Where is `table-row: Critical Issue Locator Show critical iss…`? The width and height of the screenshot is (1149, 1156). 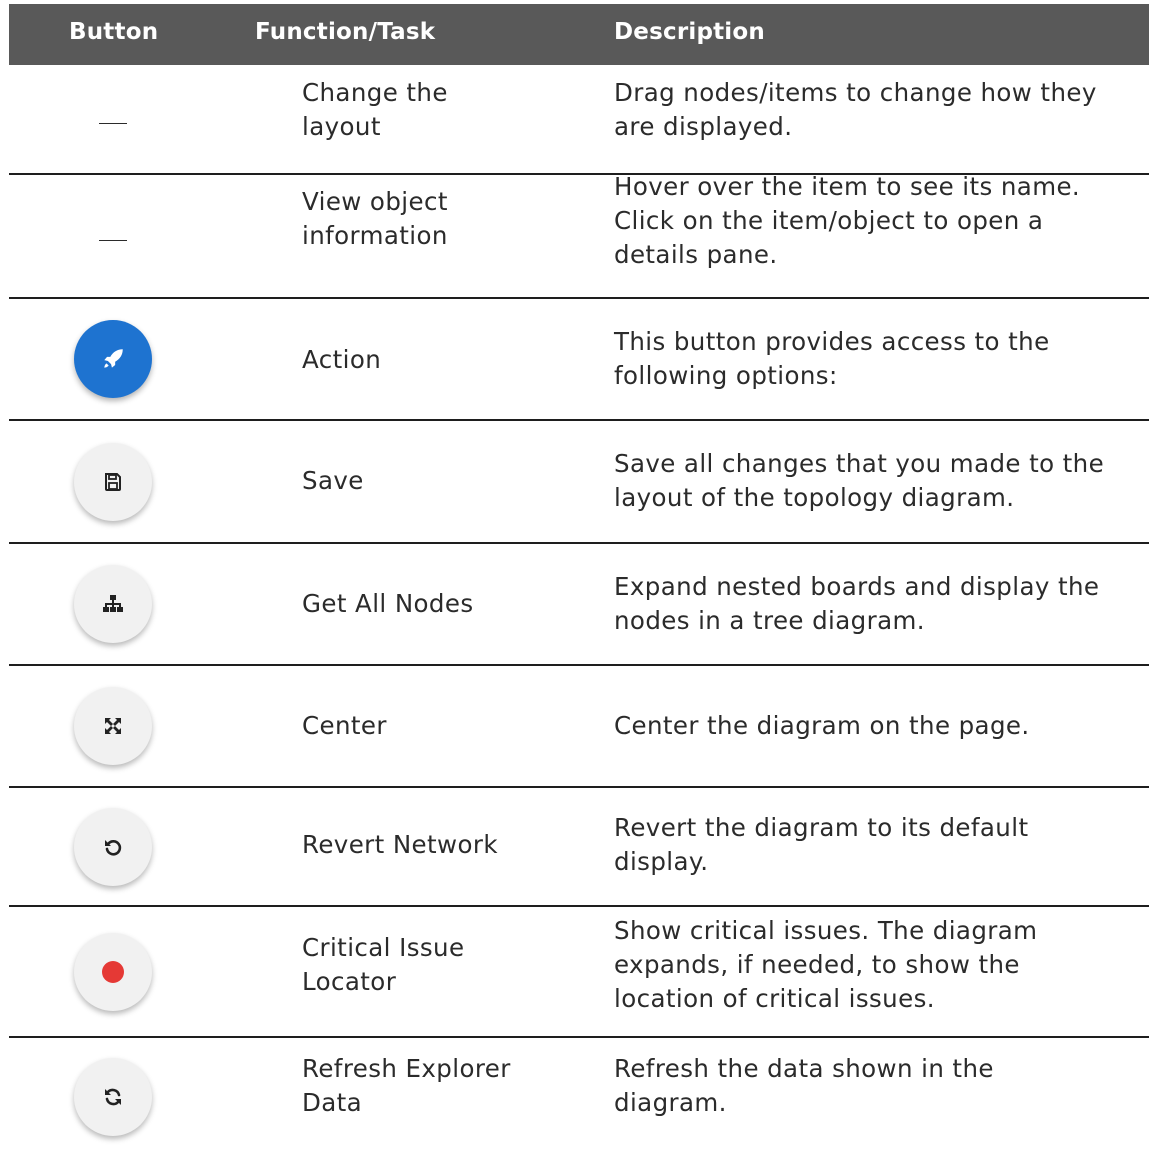
table-row: Critical Issue Locator Show critical iss… is located at coordinates (579, 972).